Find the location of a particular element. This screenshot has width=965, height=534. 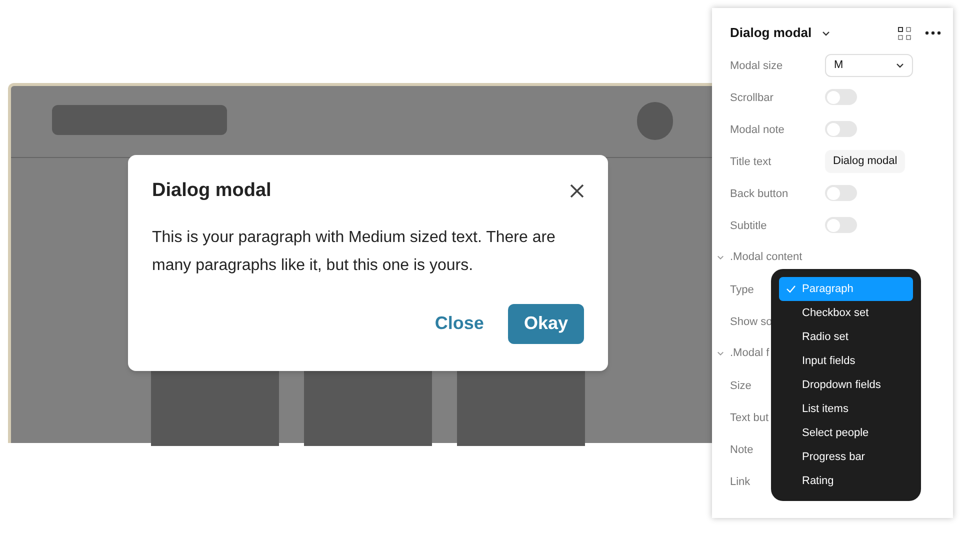

property-label: Modal note is located at coordinates (757, 130).